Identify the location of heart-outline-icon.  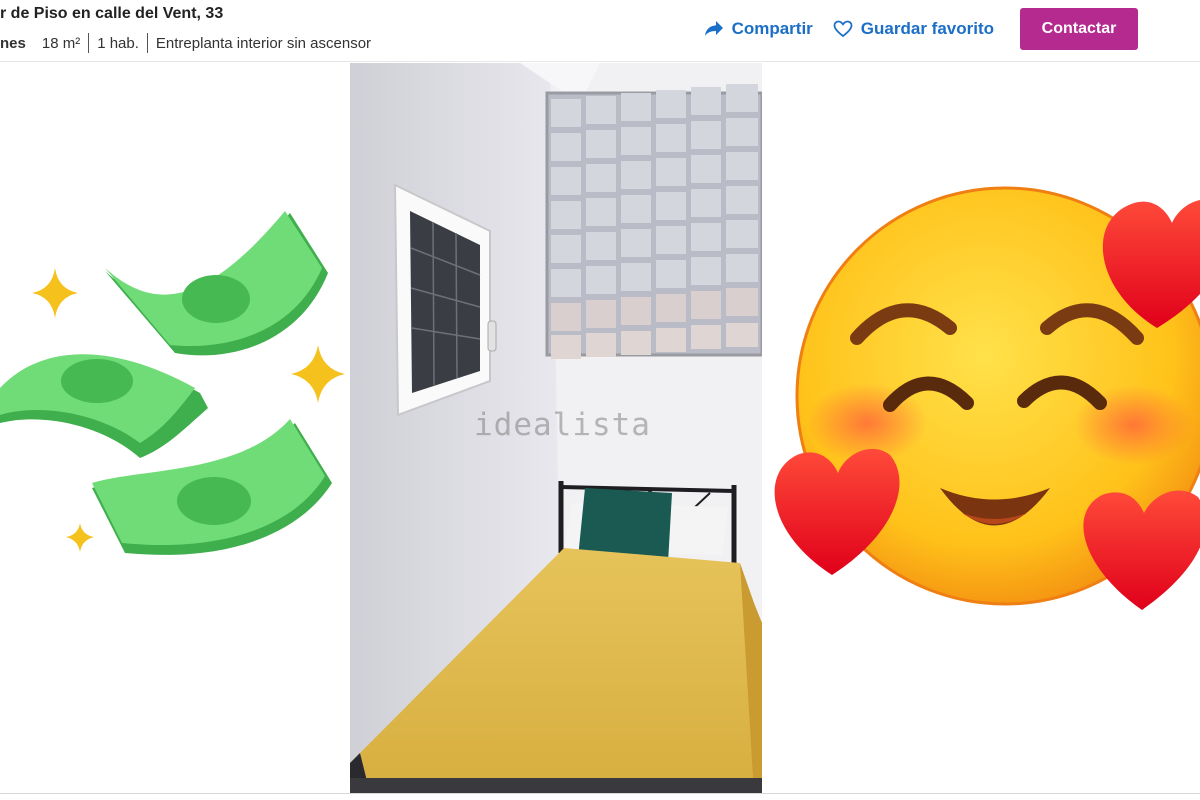
(843, 29).